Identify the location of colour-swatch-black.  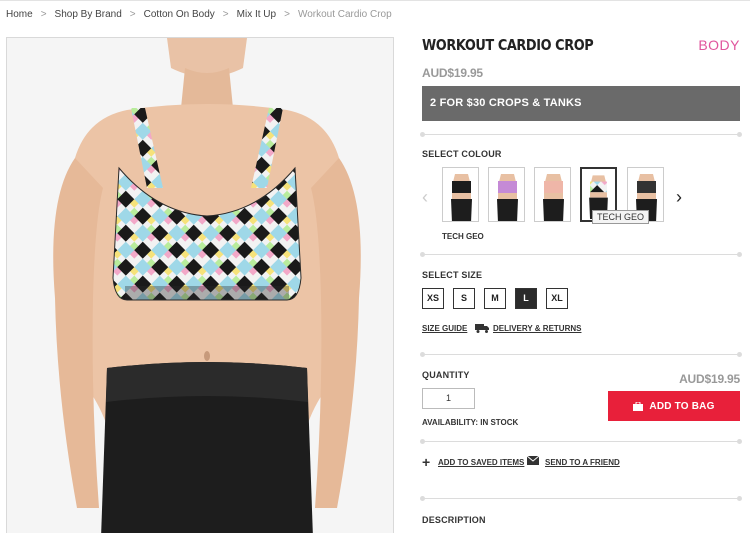
(460, 194).